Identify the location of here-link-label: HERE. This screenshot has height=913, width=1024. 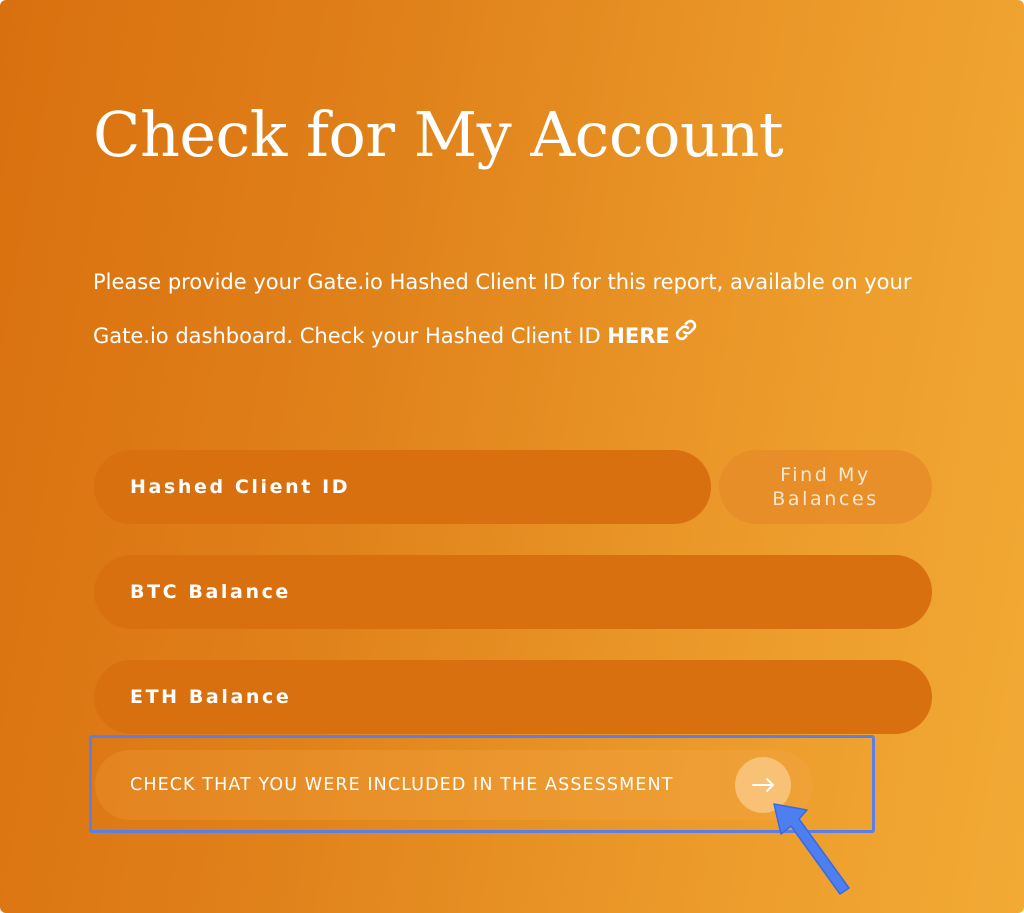
(638, 336).